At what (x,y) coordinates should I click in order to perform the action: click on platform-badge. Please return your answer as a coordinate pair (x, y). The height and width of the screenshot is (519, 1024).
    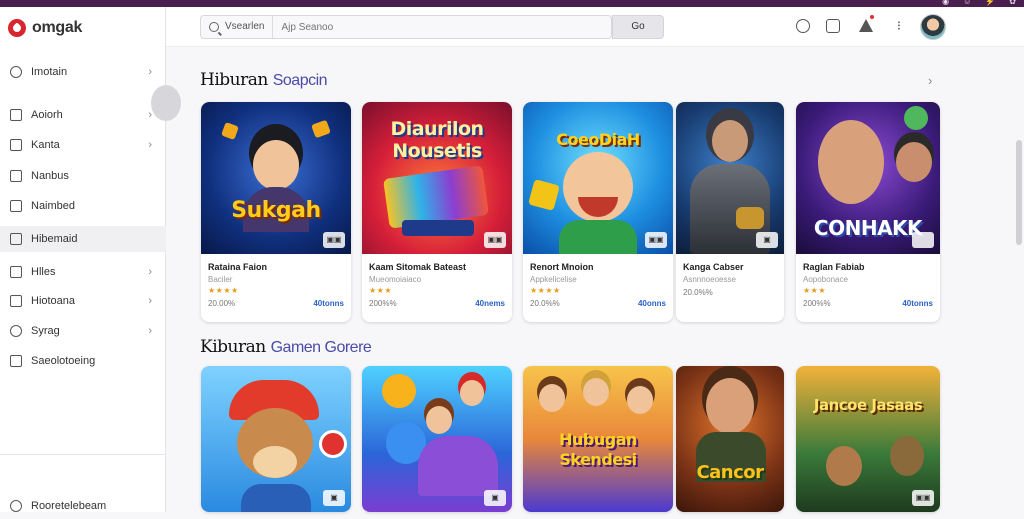
    Looking at the image, I should click on (923, 240).